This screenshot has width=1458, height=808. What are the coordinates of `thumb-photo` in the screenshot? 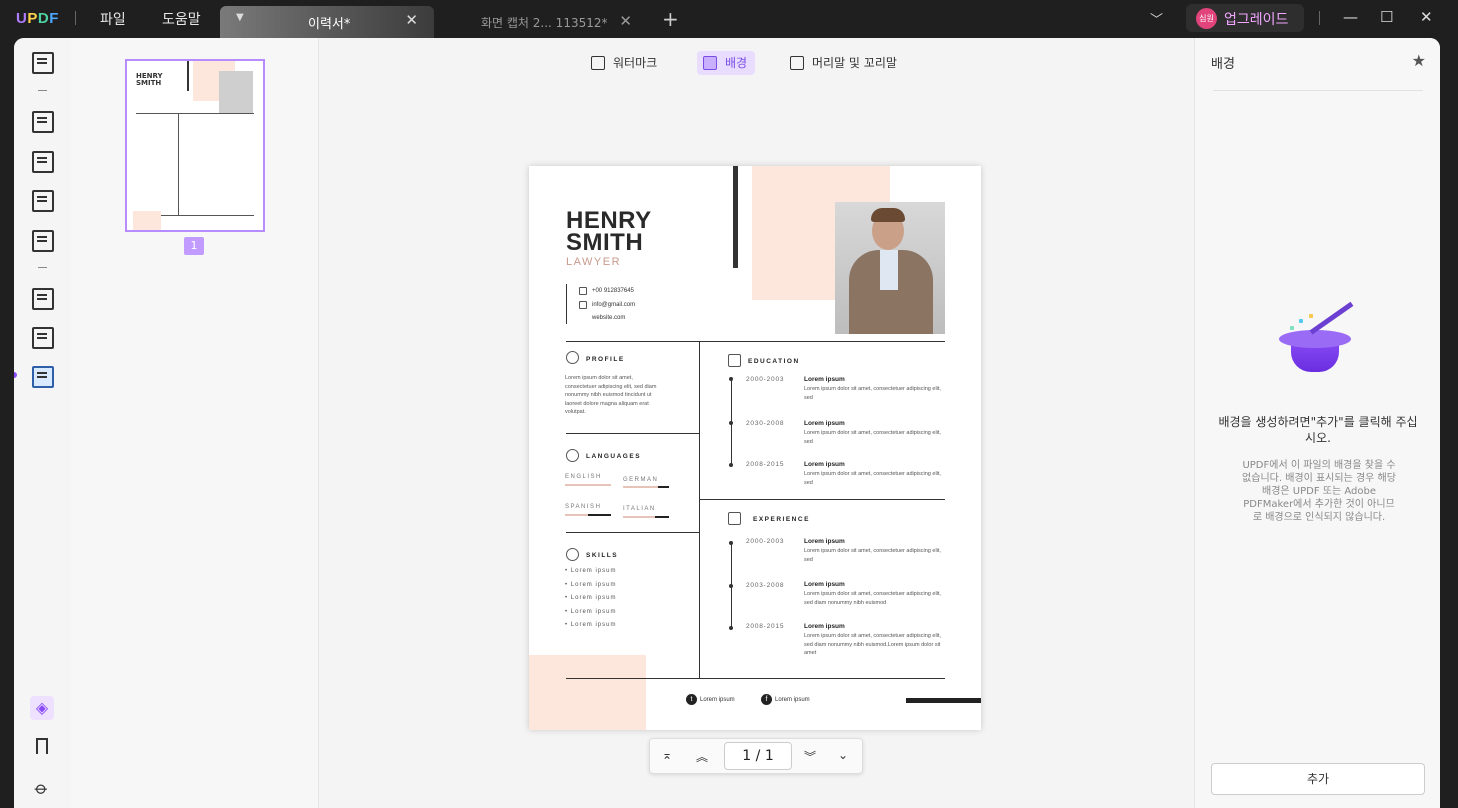 It's located at (236, 92).